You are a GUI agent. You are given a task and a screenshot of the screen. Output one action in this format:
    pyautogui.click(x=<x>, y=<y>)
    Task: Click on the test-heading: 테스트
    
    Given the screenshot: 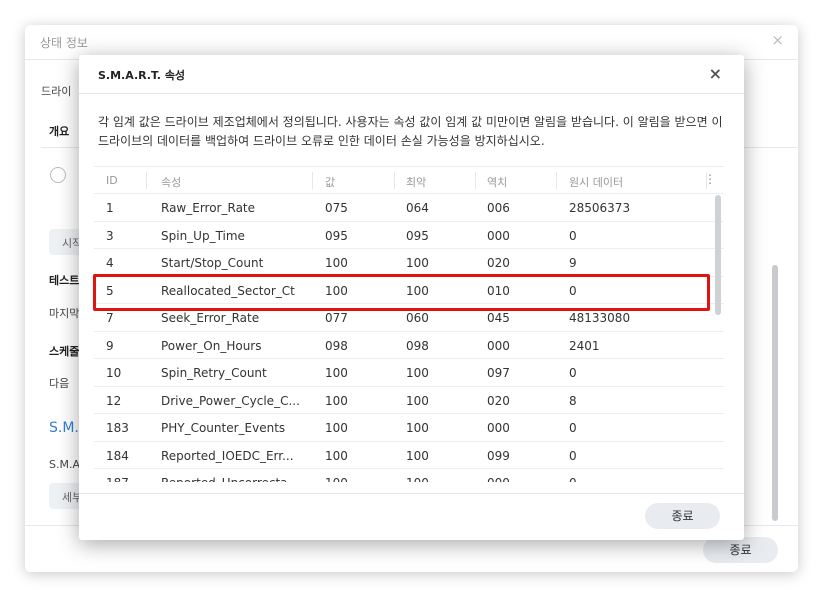 What is the action you would take?
    pyautogui.click(x=64, y=280)
    